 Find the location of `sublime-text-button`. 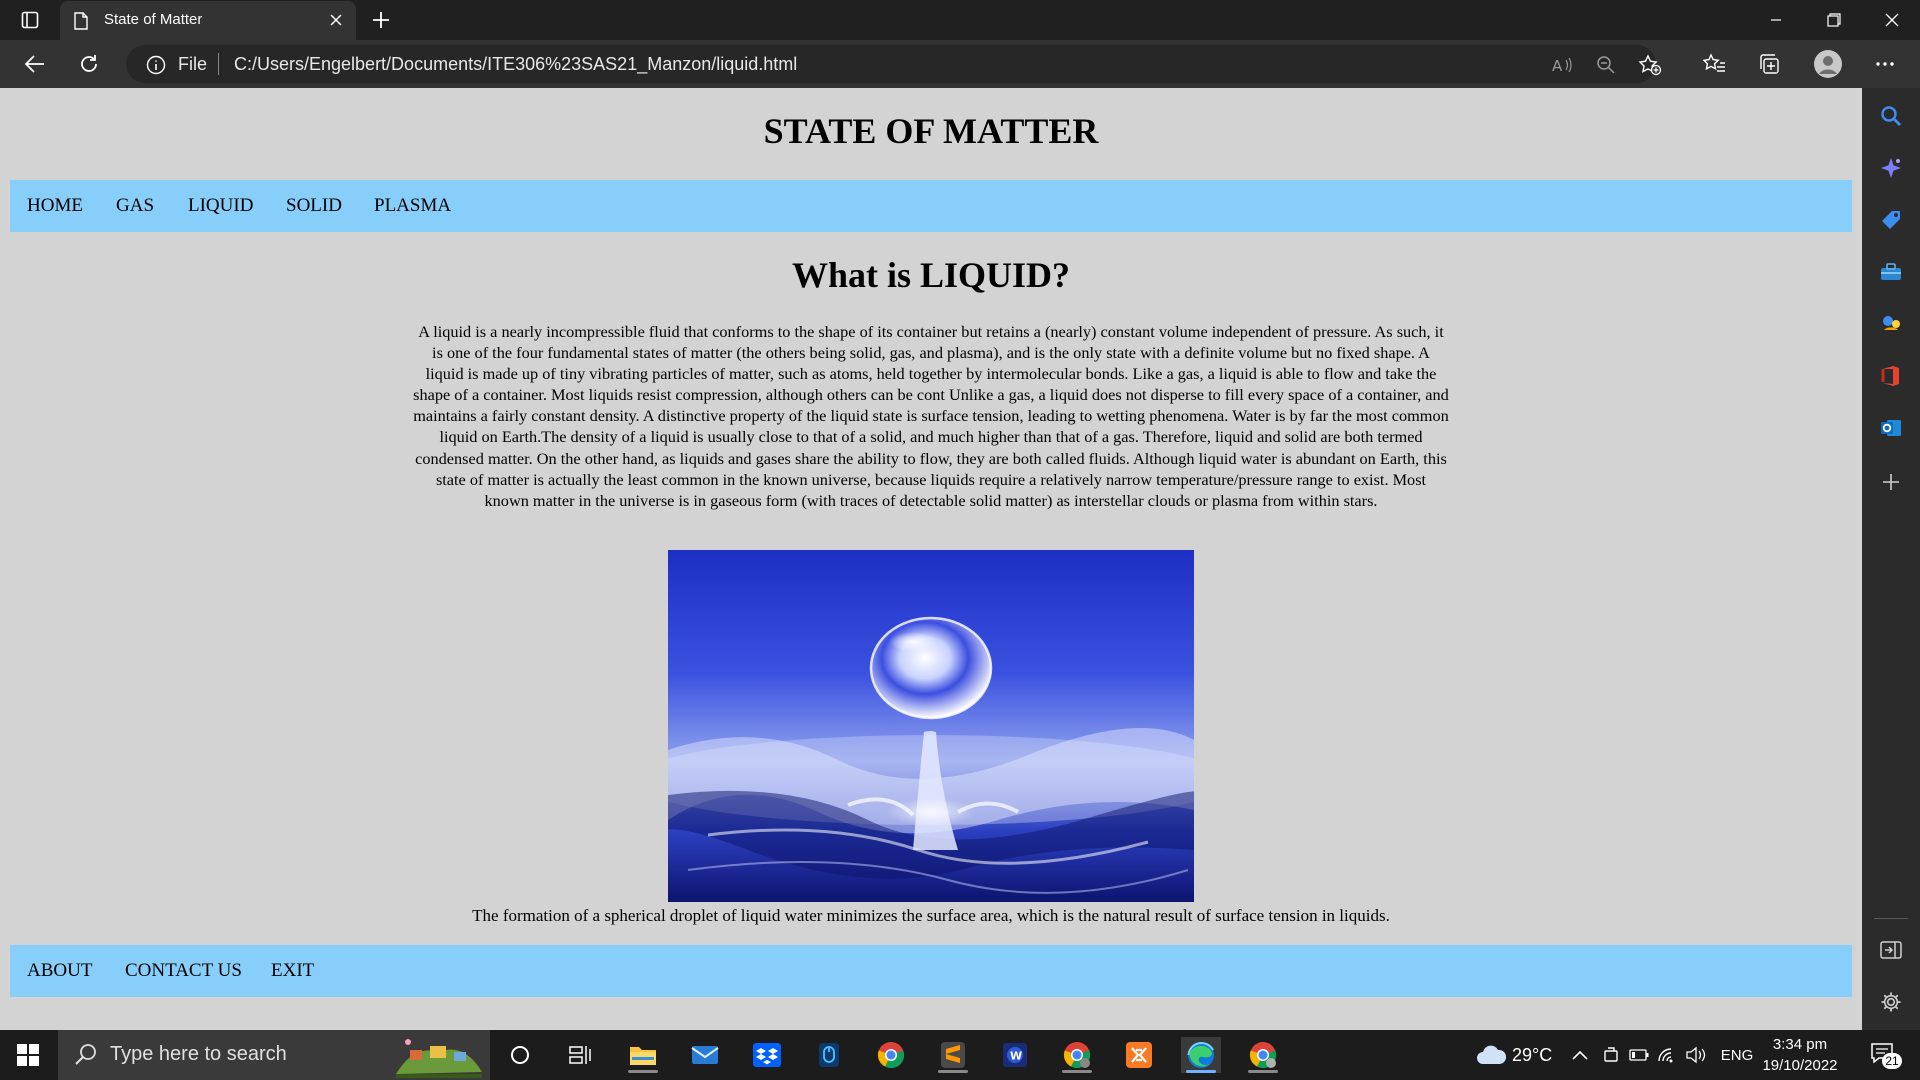

sublime-text-button is located at coordinates (953, 1055).